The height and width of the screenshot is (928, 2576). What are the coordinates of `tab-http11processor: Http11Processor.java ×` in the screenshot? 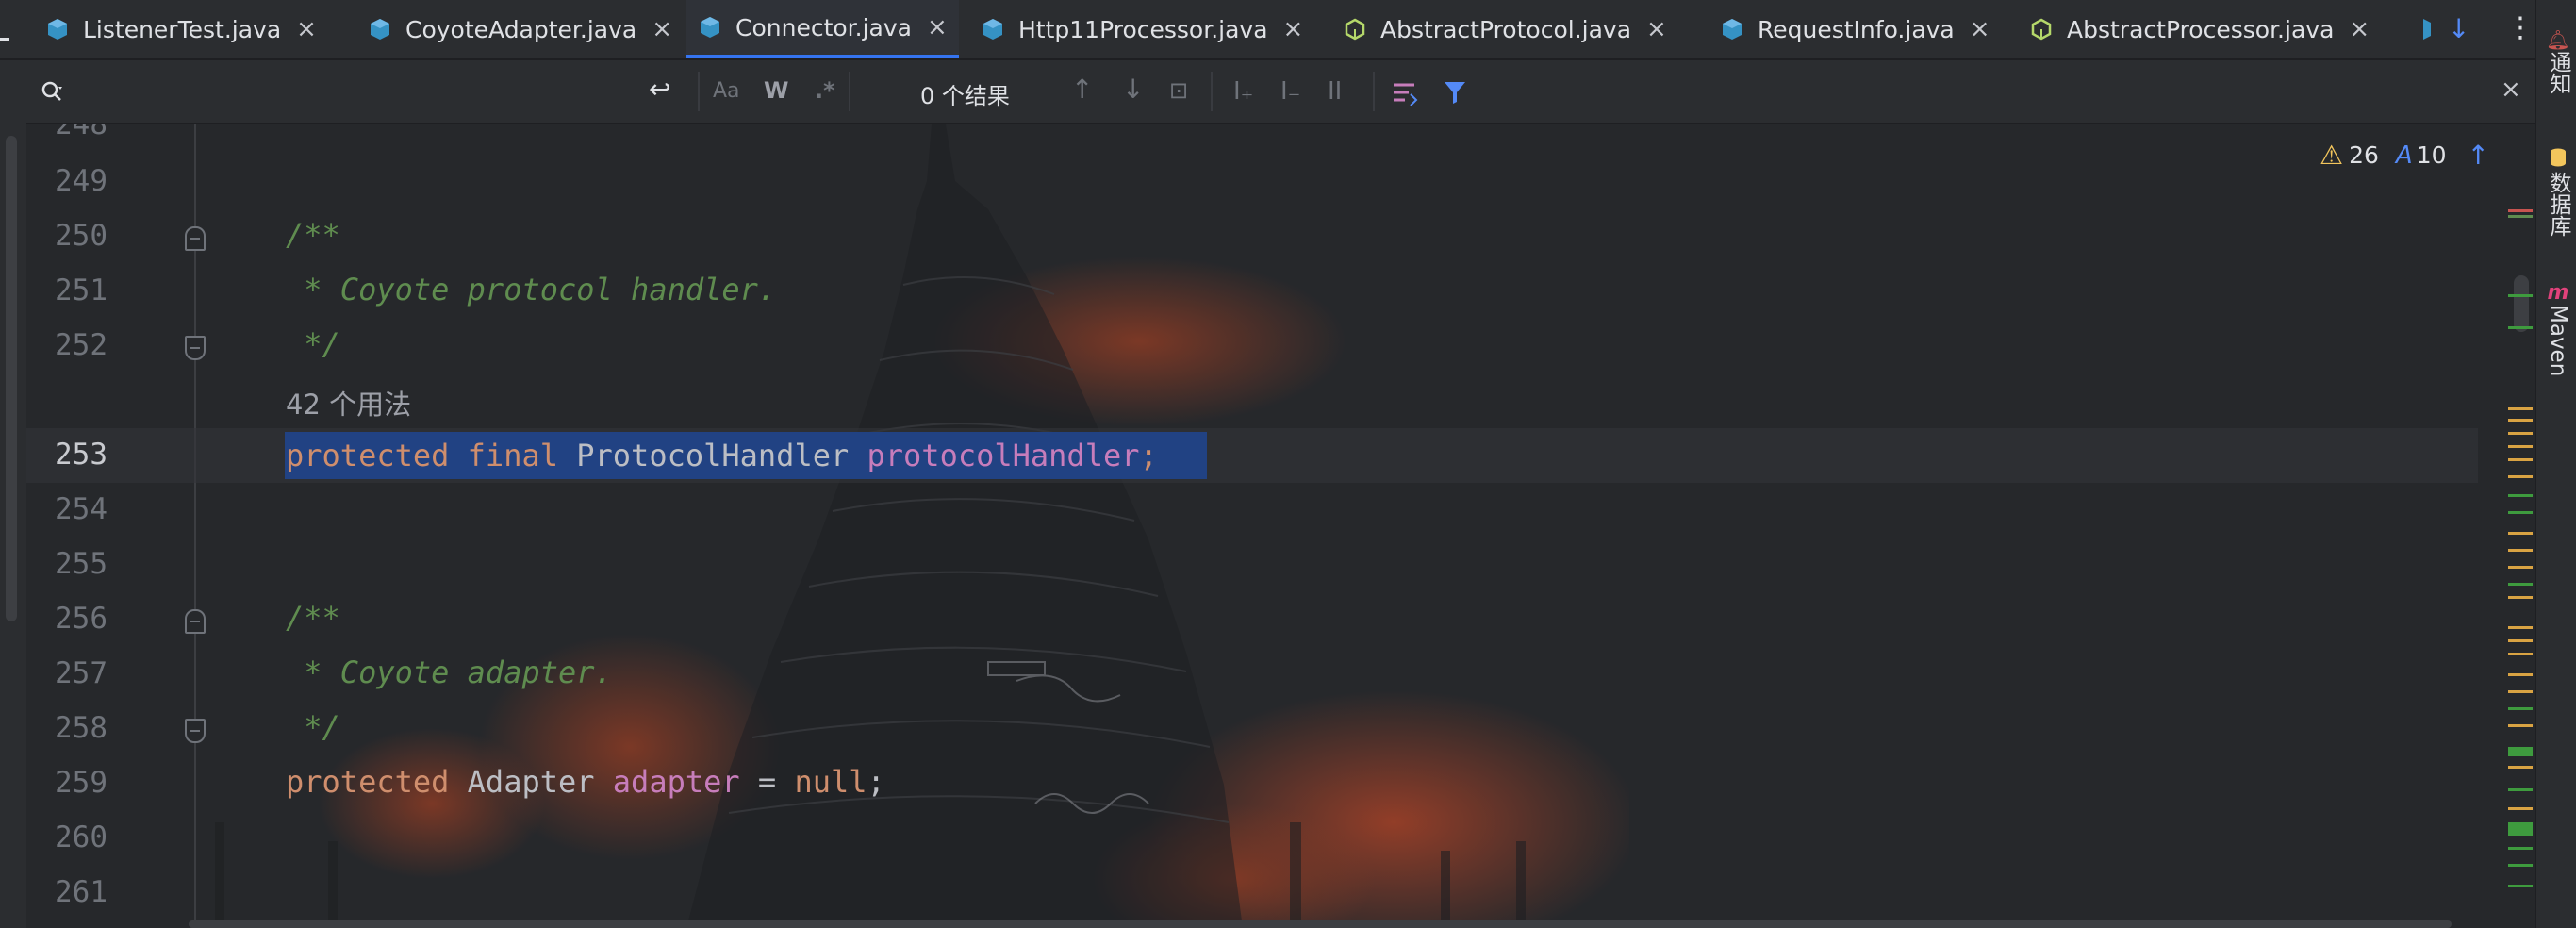 It's located at (1142, 29).